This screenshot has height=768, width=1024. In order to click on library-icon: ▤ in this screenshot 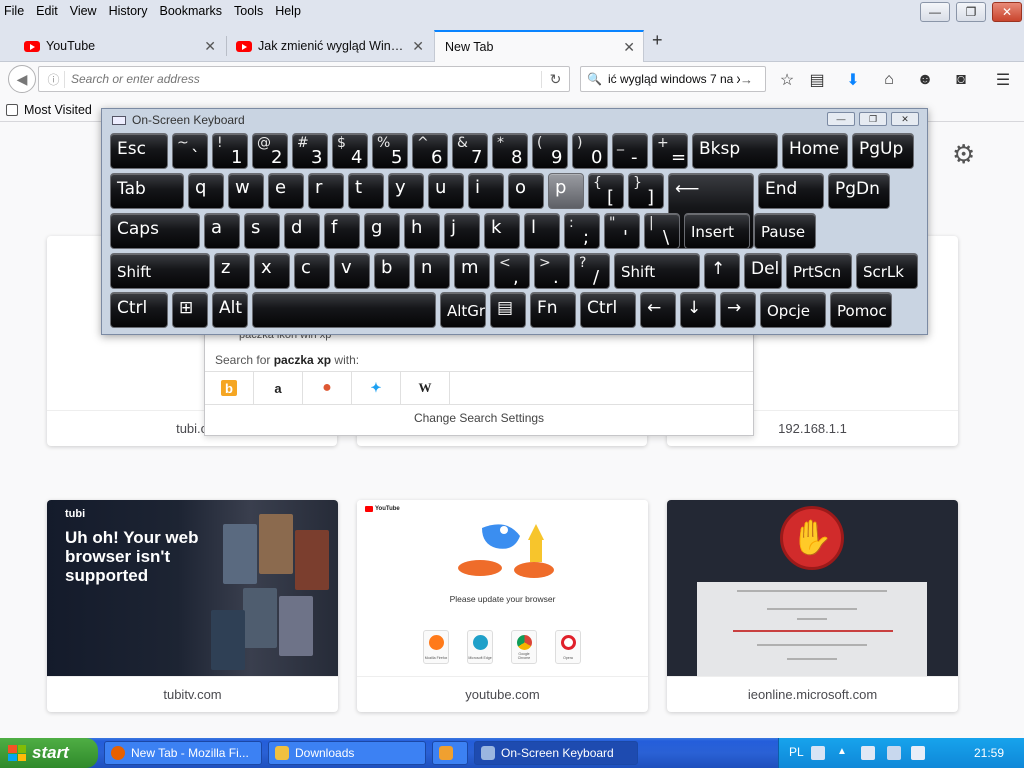, I will do `click(817, 80)`.